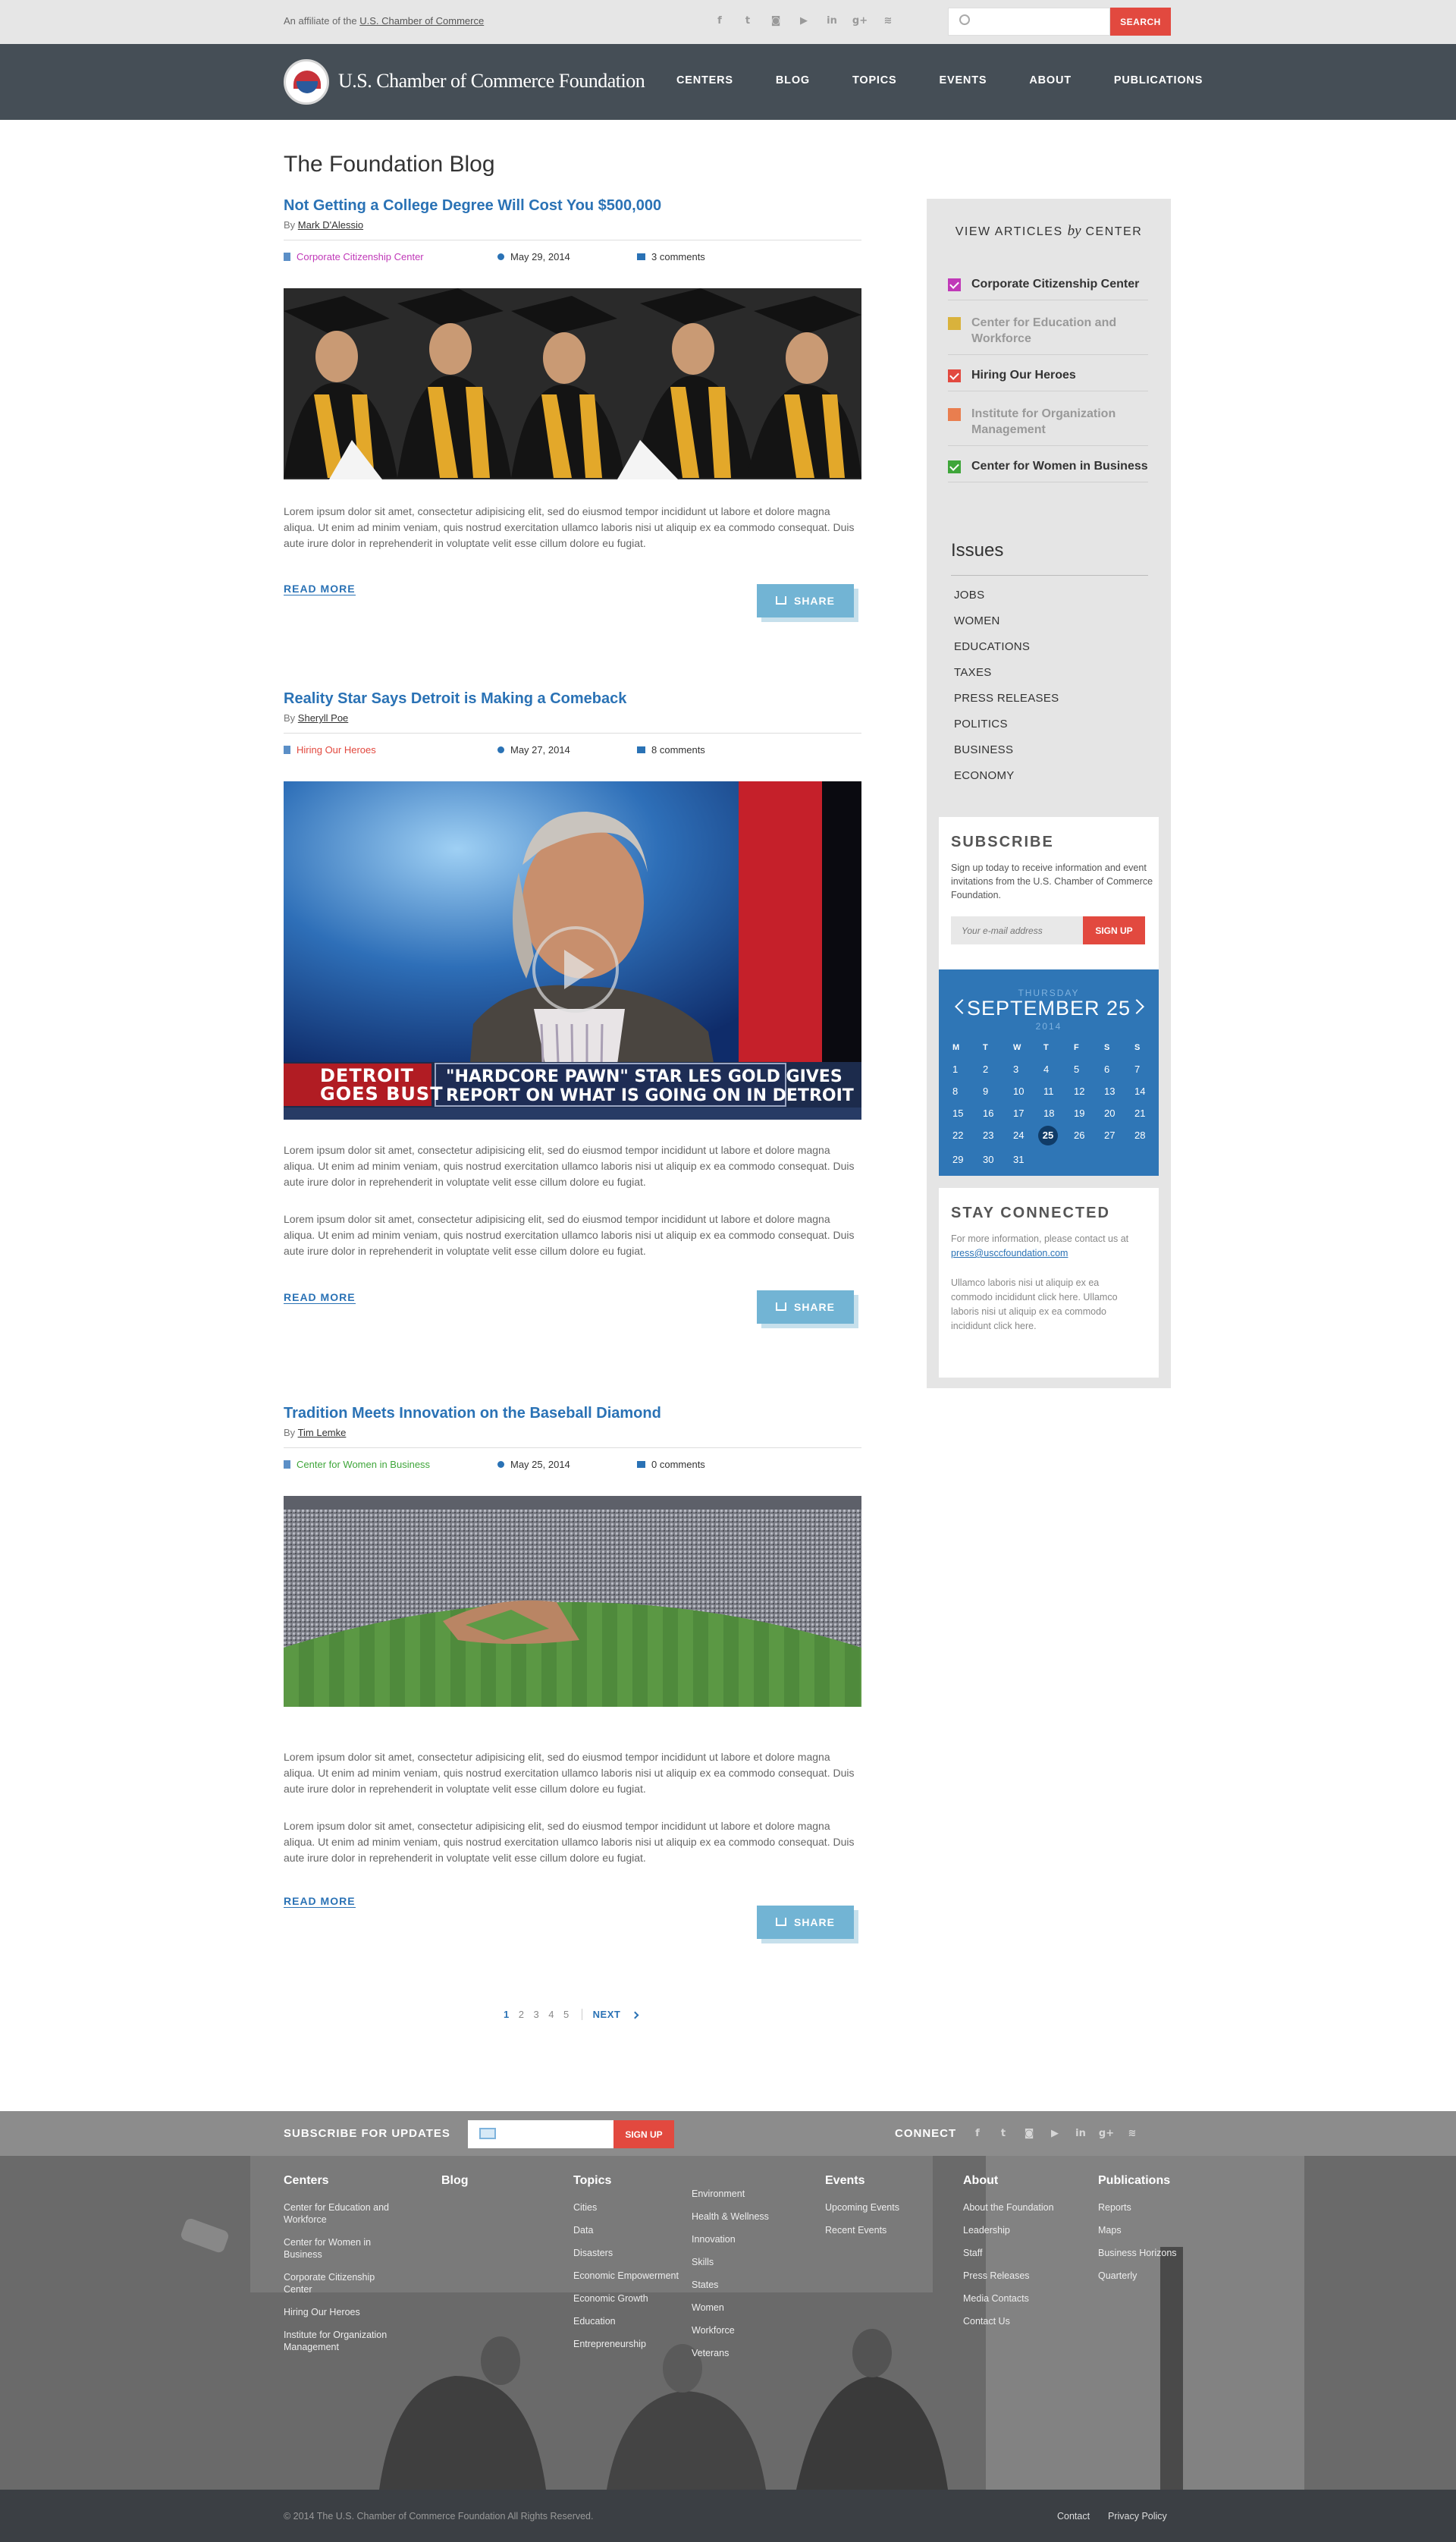 Image resolution: width=1456 pixels, height=2542 pixels. What do you see at coordinates (643, 2134) in the screenshot?
I see `footer-signup-button: SIGN UP` at bounding box center [643, 2134].